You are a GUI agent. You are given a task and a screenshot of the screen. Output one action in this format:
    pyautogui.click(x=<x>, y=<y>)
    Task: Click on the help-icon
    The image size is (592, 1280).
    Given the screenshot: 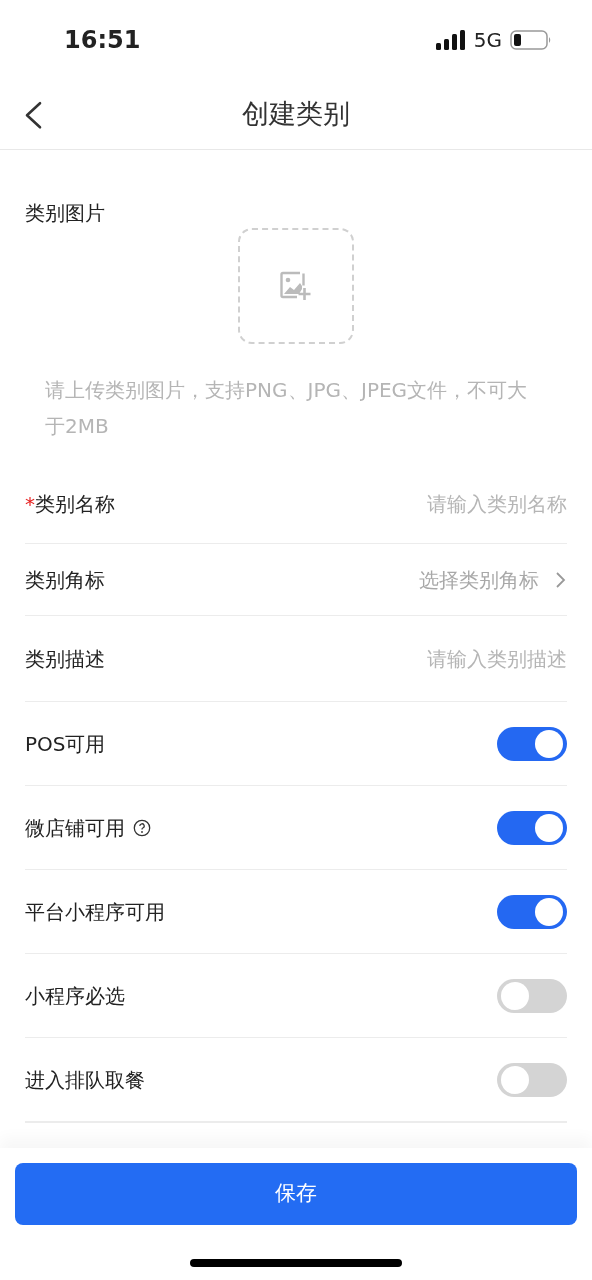 What is the action you would take?
    pyautogui.click(x=142, y=827)
    